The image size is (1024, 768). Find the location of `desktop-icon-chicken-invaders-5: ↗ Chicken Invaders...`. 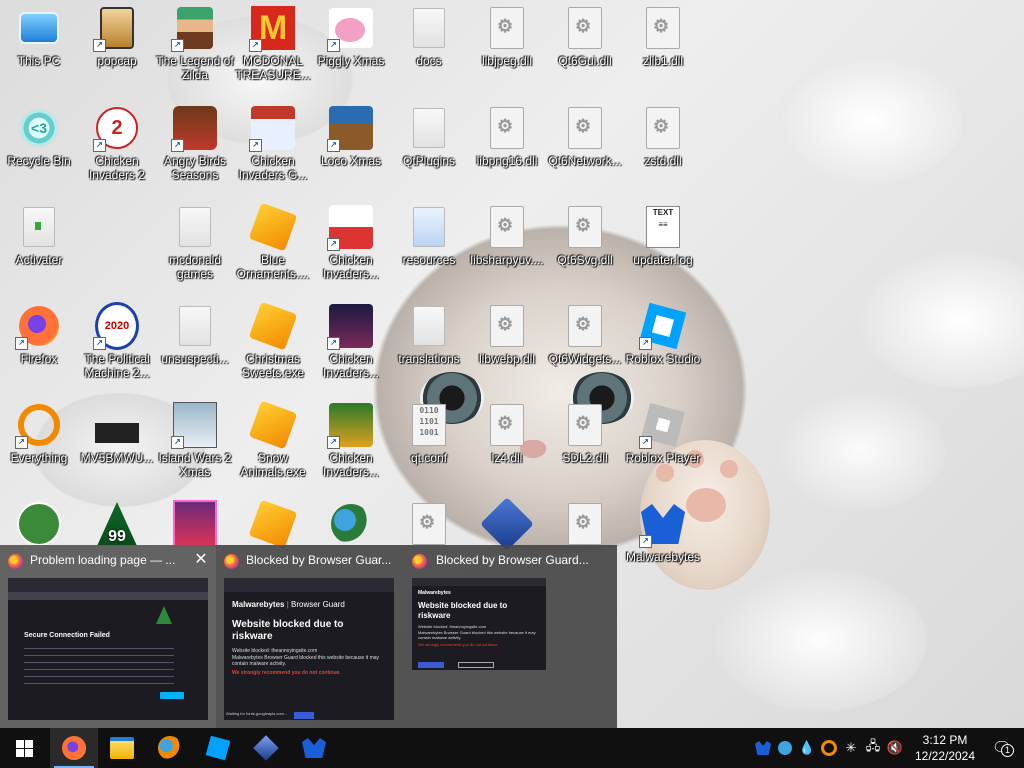

desktop-icon-chicken-invaders-5: ↗ Chicken Invaders... is located at coordinates (351, 445).